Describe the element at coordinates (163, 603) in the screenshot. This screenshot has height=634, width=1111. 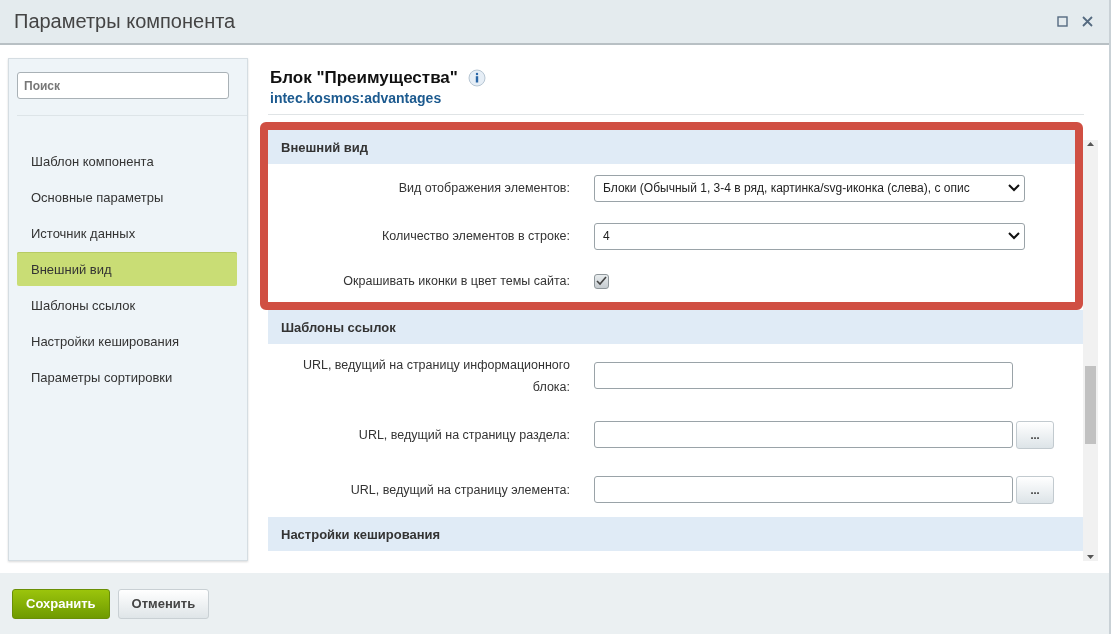
I see `cancel-button: Отменить` at that location.